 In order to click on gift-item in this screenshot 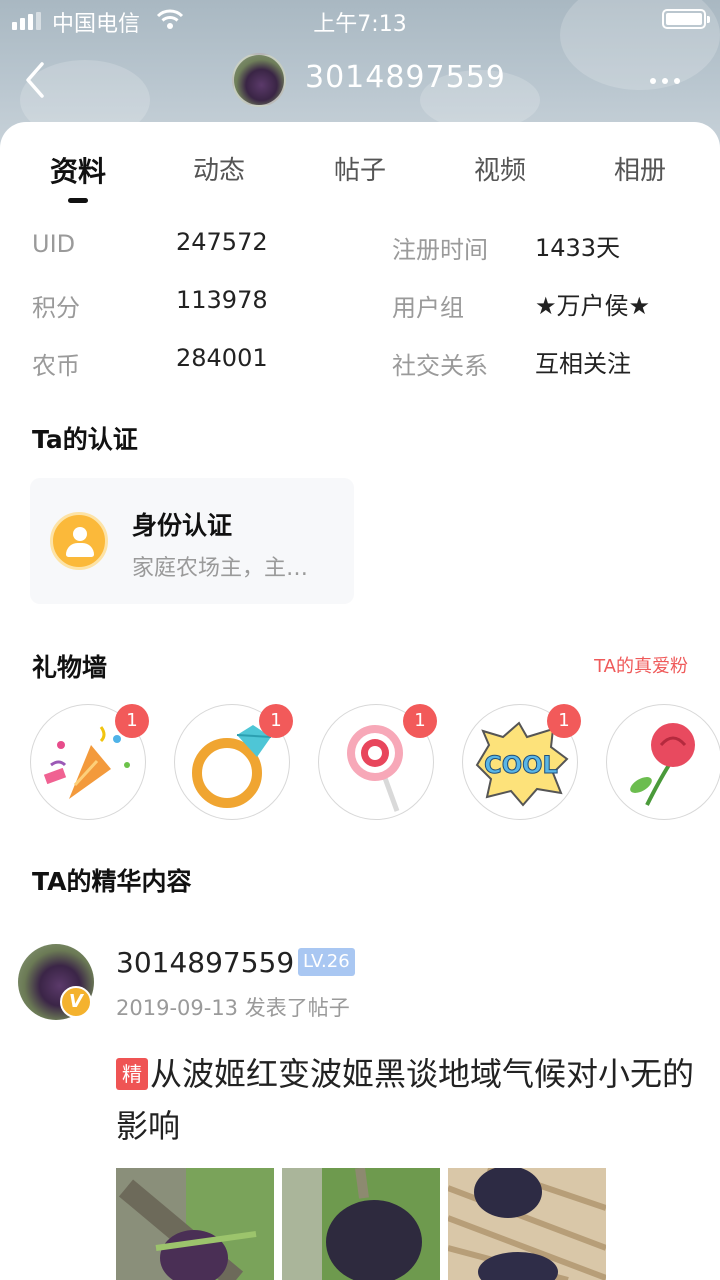, I will do `click(663, 762)`.